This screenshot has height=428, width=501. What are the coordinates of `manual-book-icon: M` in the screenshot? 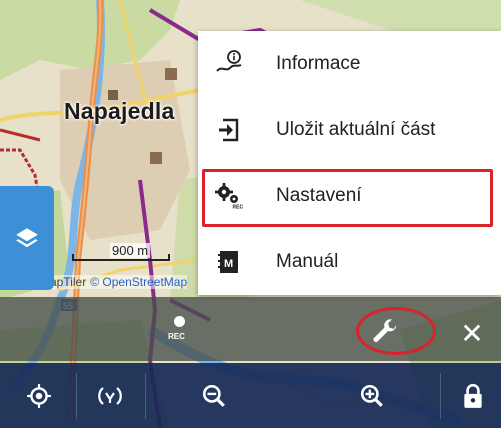 It's located at (229, 262).